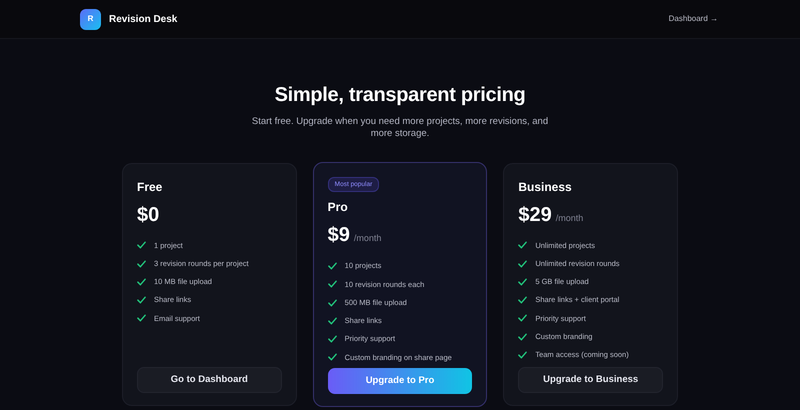 The image size is (800, 410). Describe the element at coordinates (148, 215) in the screenshot. I see `plan-price: $0` at that location.